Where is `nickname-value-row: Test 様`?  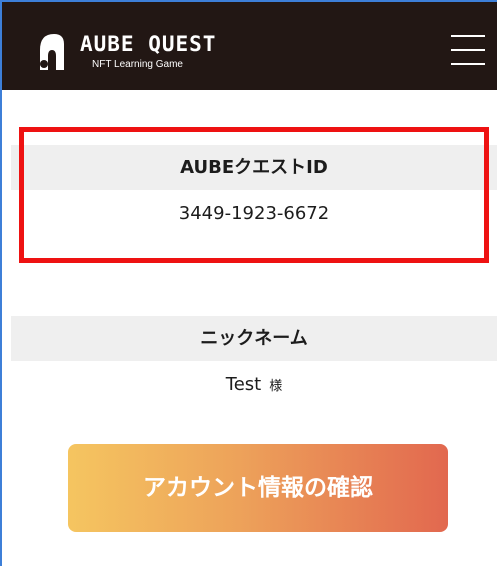 nickname-value-row: Test 様 is located at coordinates (254, 385).